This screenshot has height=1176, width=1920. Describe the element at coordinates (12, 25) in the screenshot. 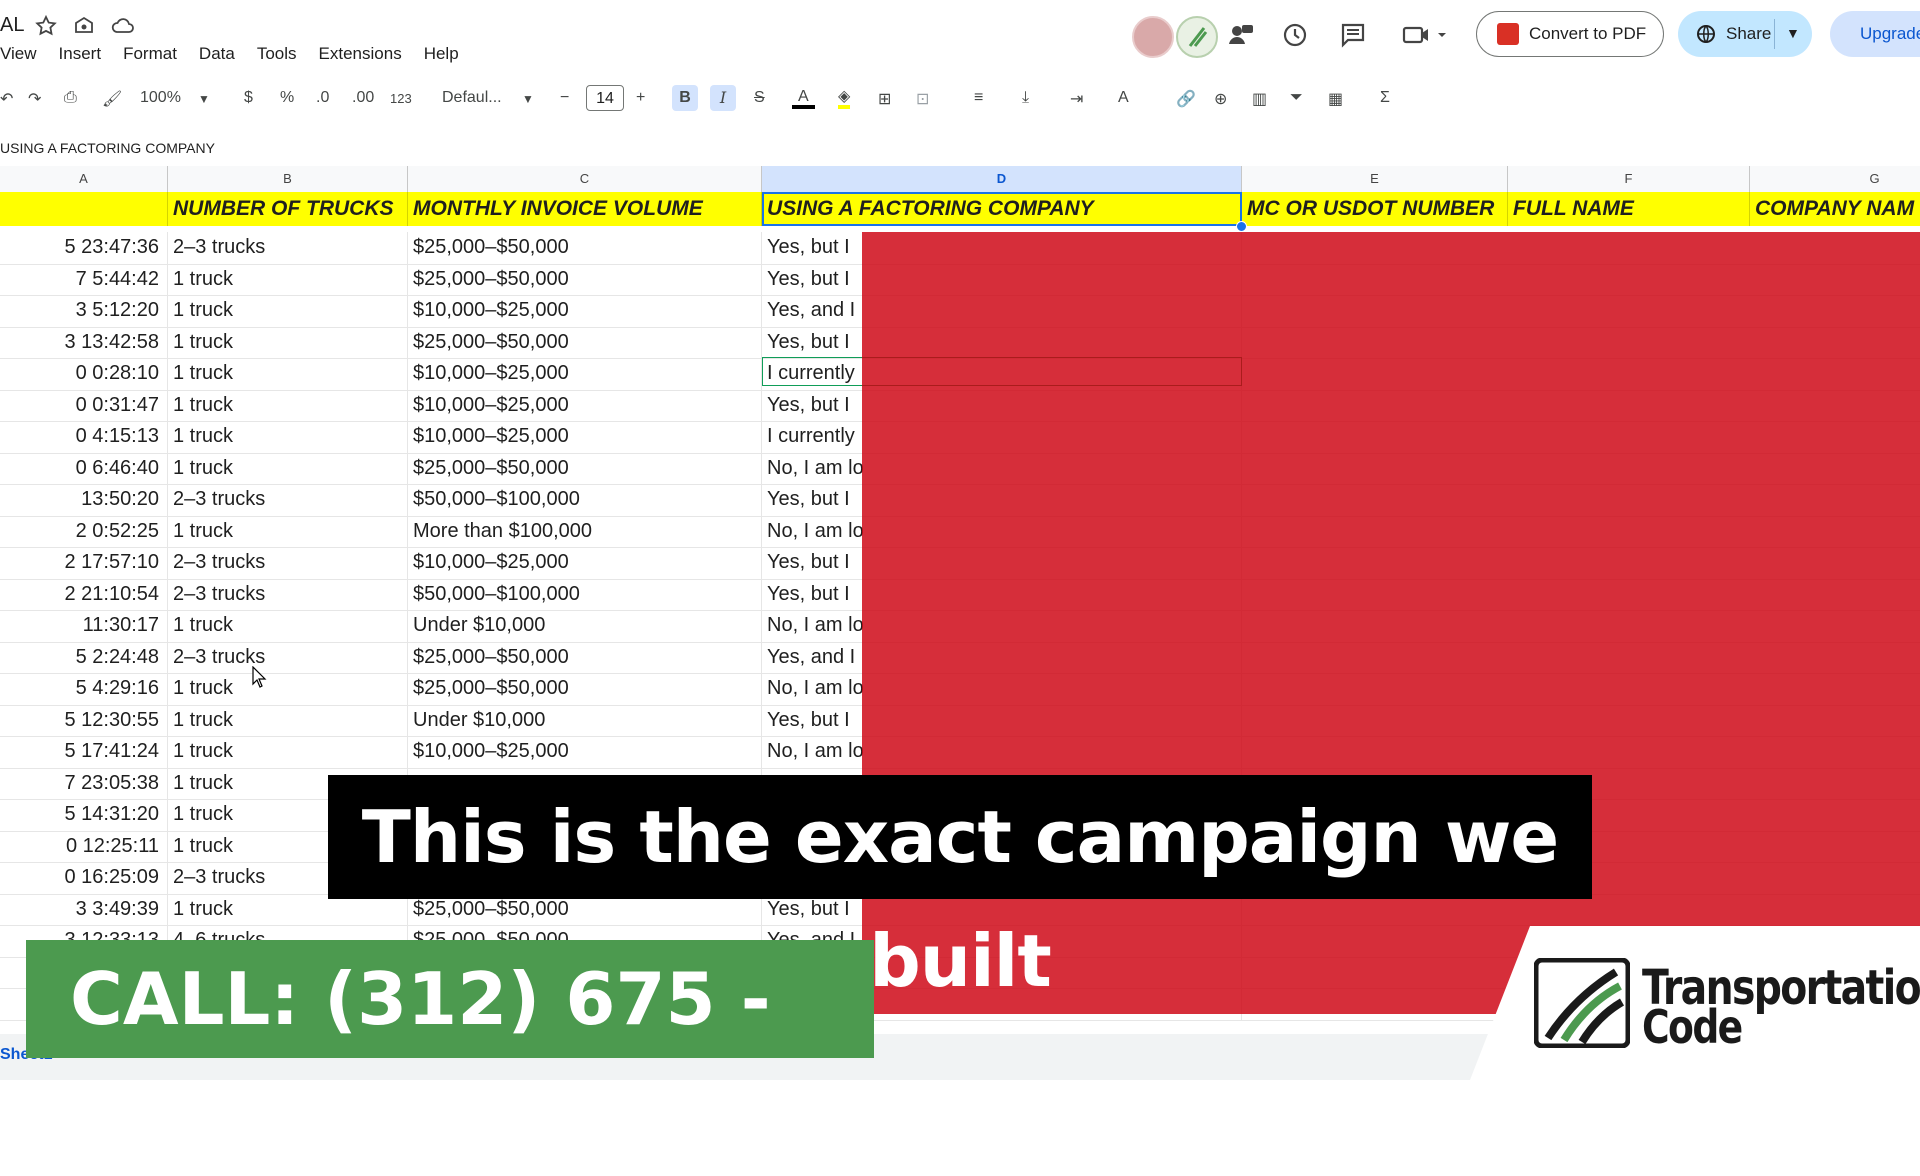

I see `doc-title: AL` at that location.